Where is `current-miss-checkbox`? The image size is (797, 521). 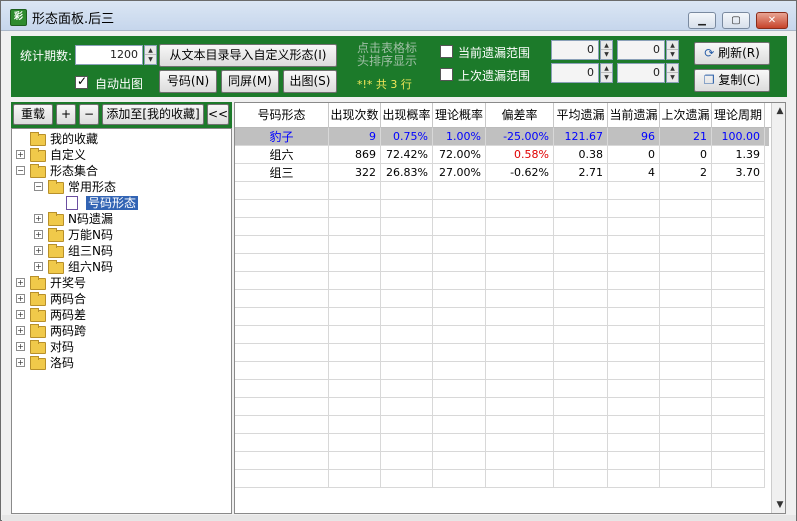
current-miss-checkbox is located at coordinates (446, 51).